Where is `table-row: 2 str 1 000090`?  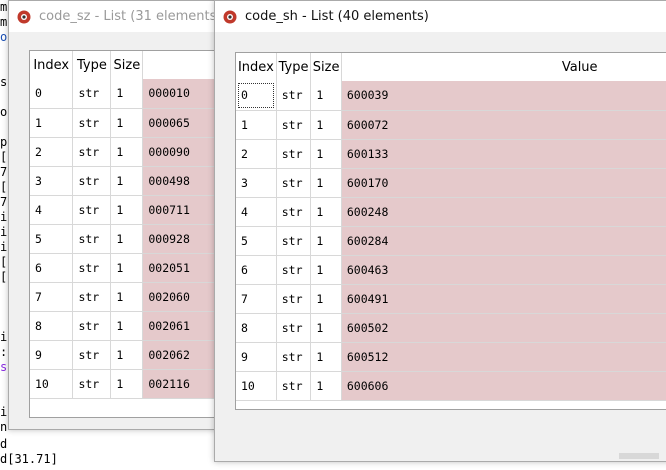
table-row: 2 str 1 000090 is located at coordinates (128, 152).